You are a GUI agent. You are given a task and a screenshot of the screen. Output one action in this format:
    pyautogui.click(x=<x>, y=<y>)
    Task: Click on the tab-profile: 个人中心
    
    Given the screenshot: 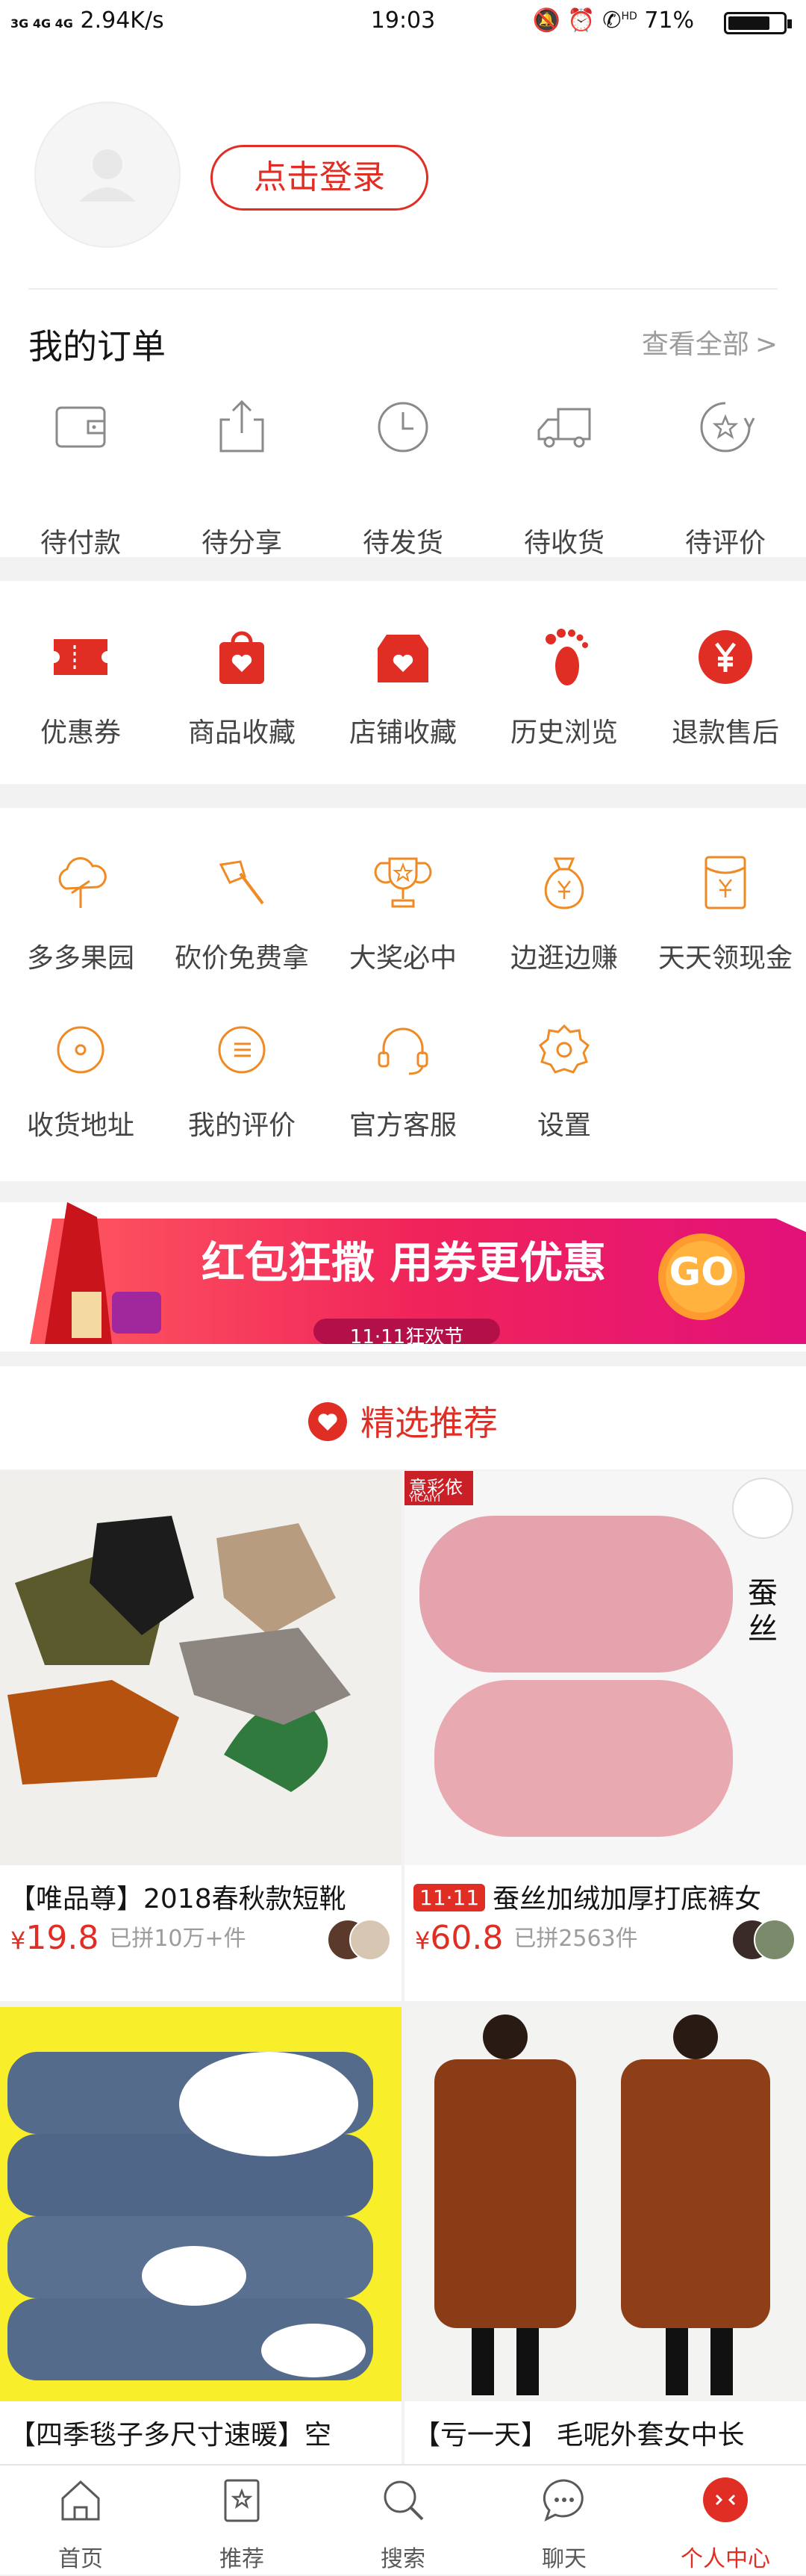 What is the action you would take?
    pyautogui.click(x=726, y=2520)
    